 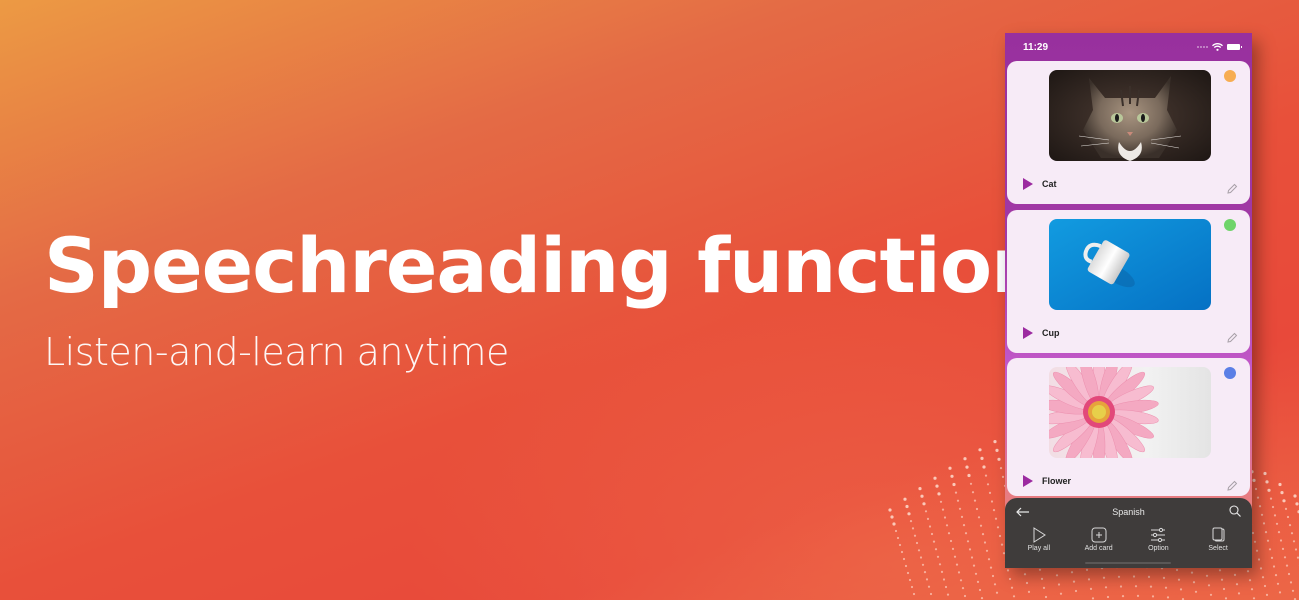 I want to click on flashcard-cat: Cat, so click(x=1128, y=132).